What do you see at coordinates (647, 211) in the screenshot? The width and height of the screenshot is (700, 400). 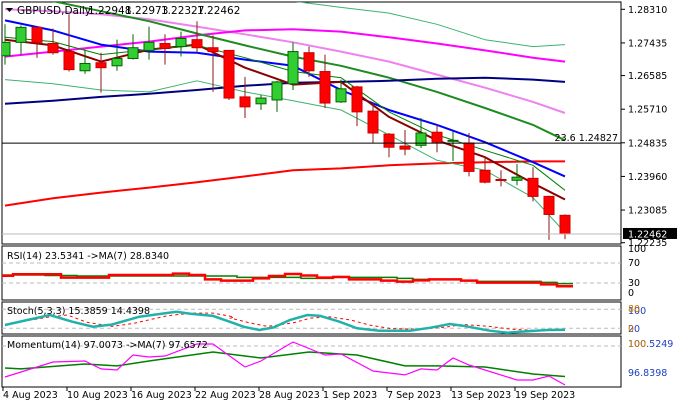 I see `price-tick-label: 1.23085` at bounding box center [647, 211].